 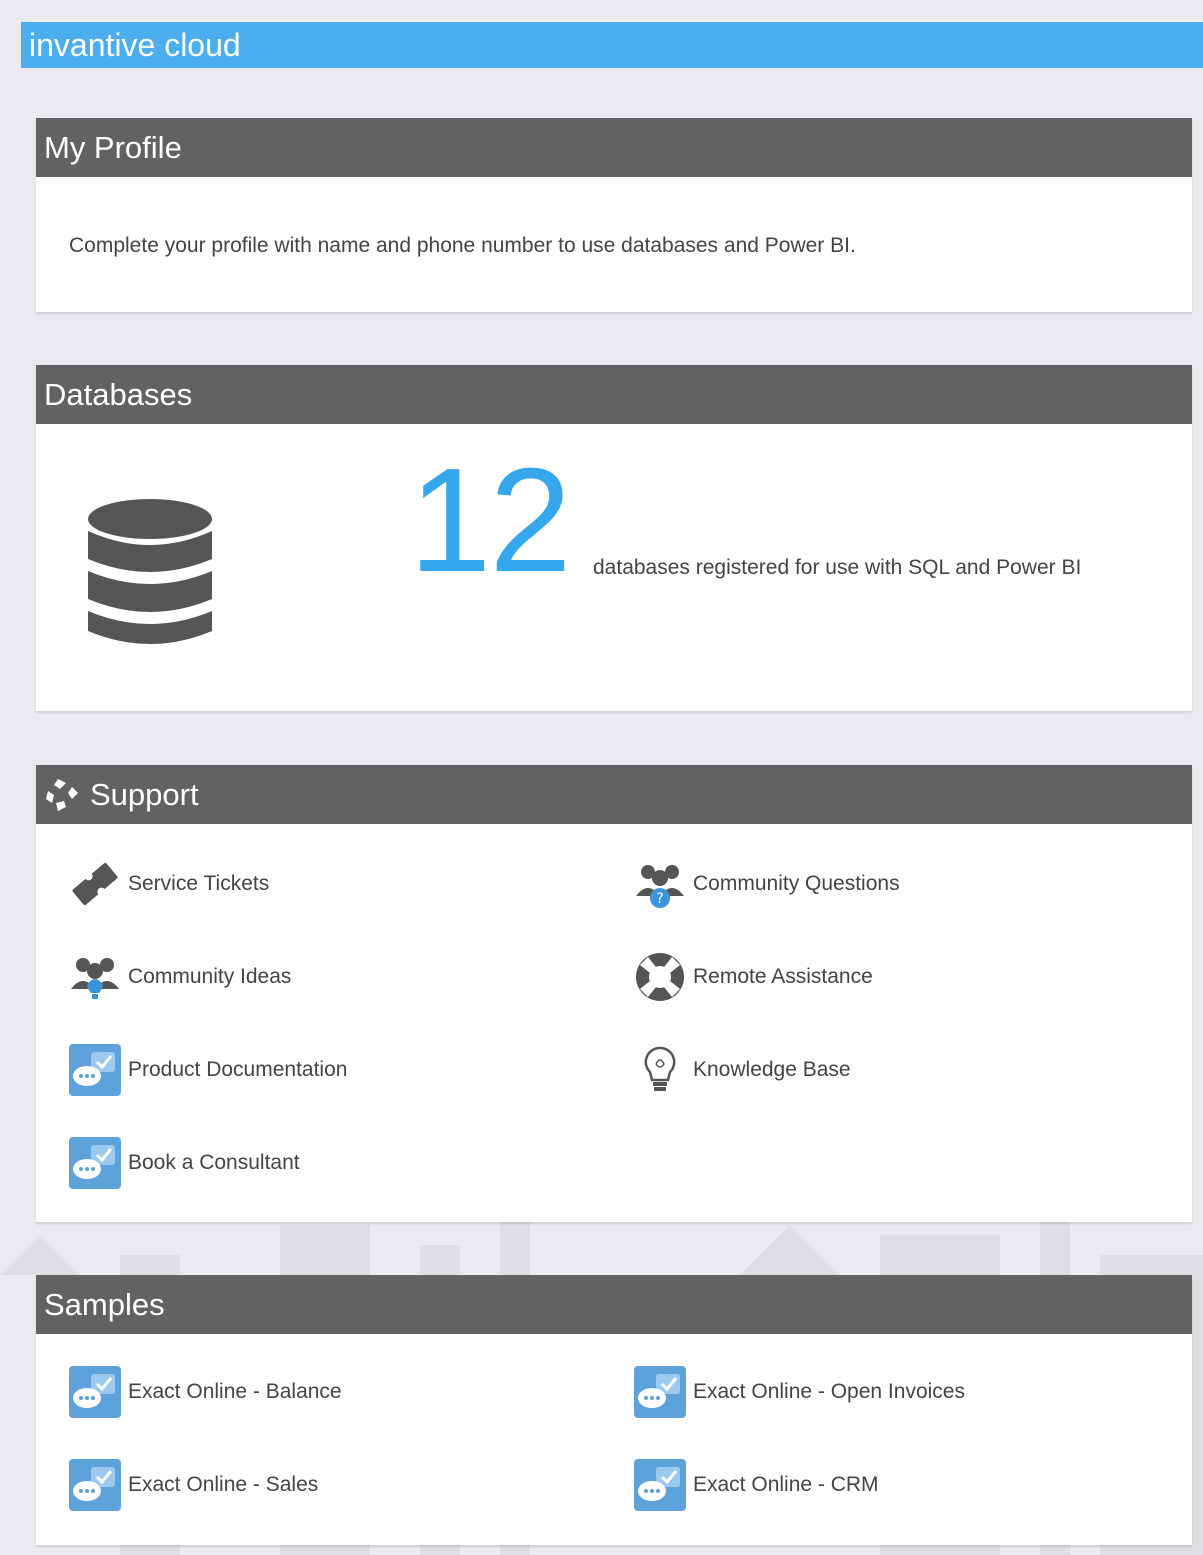 I want to click on sample-crm-link: Exact Online - CRM, so click(x=756, y=1485).